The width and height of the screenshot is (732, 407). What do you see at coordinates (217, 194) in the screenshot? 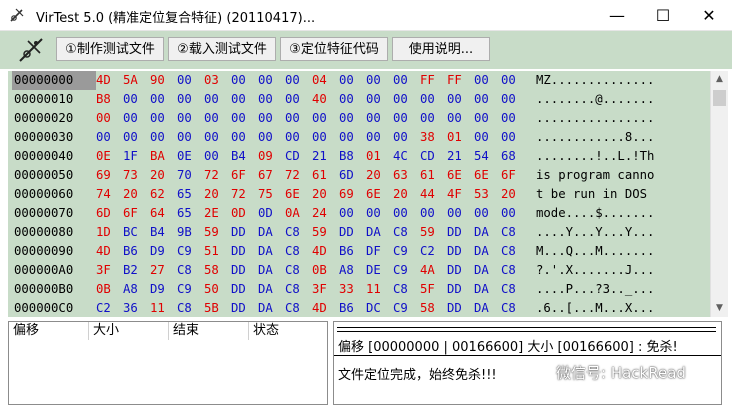
I see `hex-byte: 20` at bounding box center [217, 194].